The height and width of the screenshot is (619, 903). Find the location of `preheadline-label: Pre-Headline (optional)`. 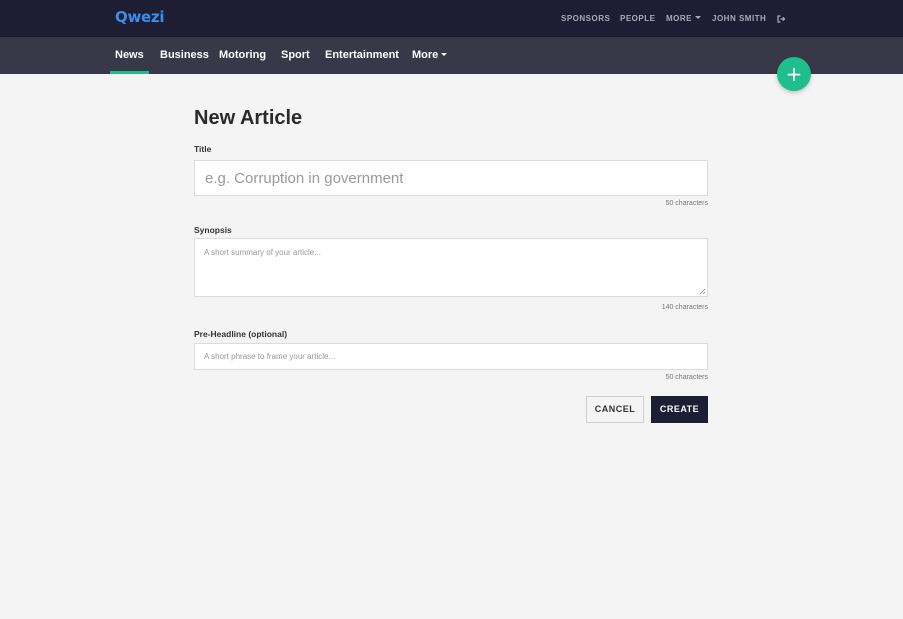

preheadline-label: Pre-Headline (optional) is located at coordinates (241, 334).